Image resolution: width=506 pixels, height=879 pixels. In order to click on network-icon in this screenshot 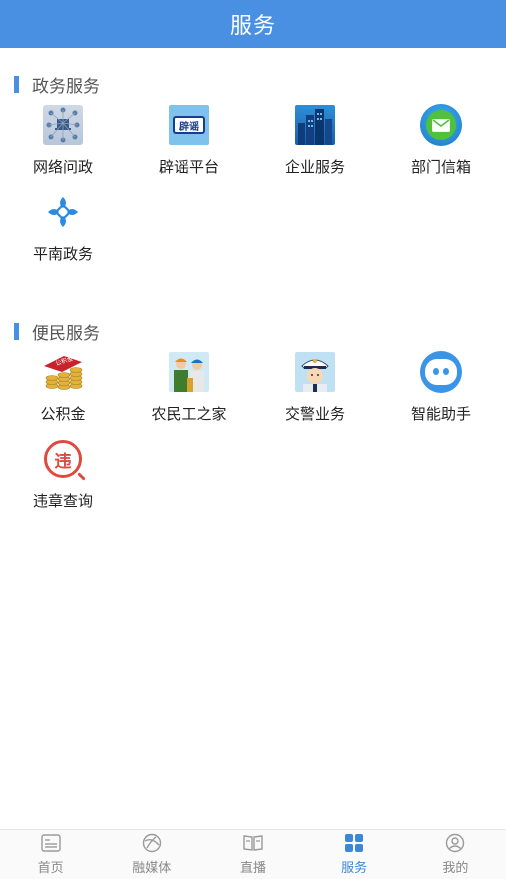, I will do `click(63, 125)`.